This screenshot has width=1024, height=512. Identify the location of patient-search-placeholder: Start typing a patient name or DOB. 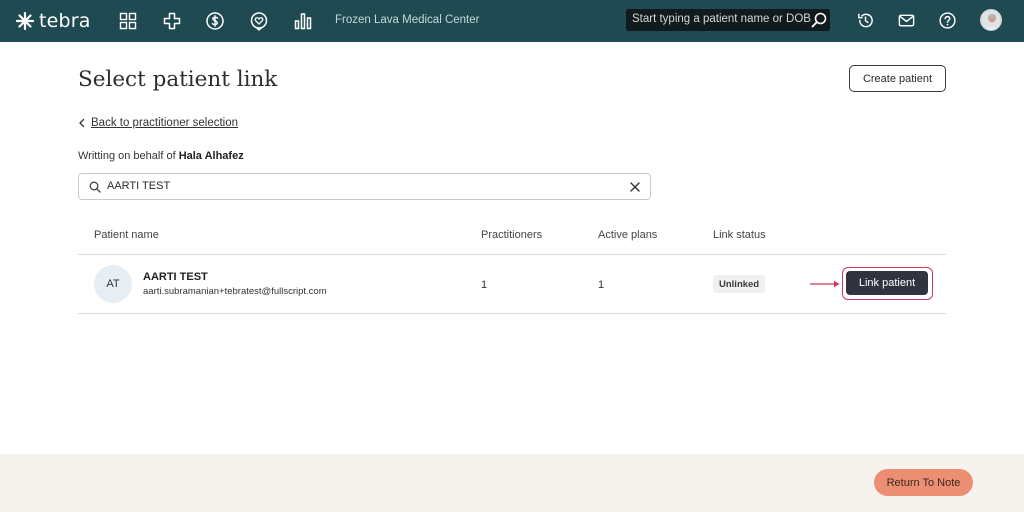
(721, 19).